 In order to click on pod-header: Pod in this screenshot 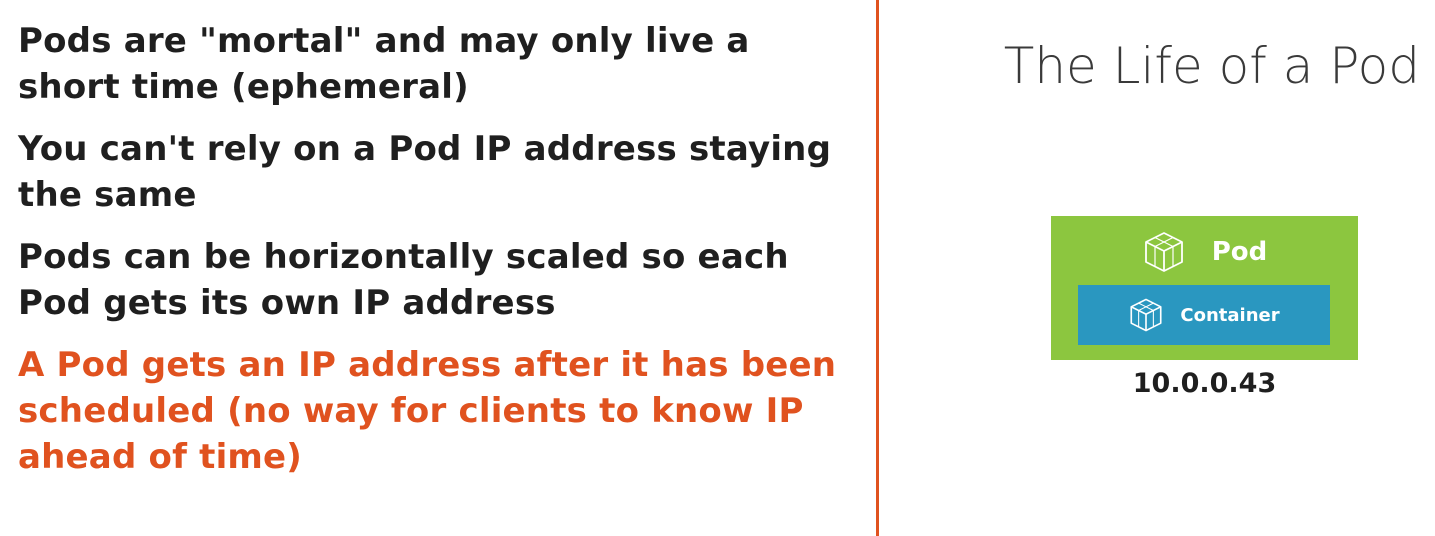, I will do `click(1204, 252)`.